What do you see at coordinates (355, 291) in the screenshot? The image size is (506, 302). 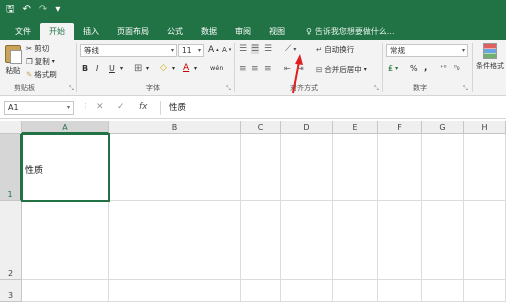 I see `cell-e3` at bounding box center [355, 291].